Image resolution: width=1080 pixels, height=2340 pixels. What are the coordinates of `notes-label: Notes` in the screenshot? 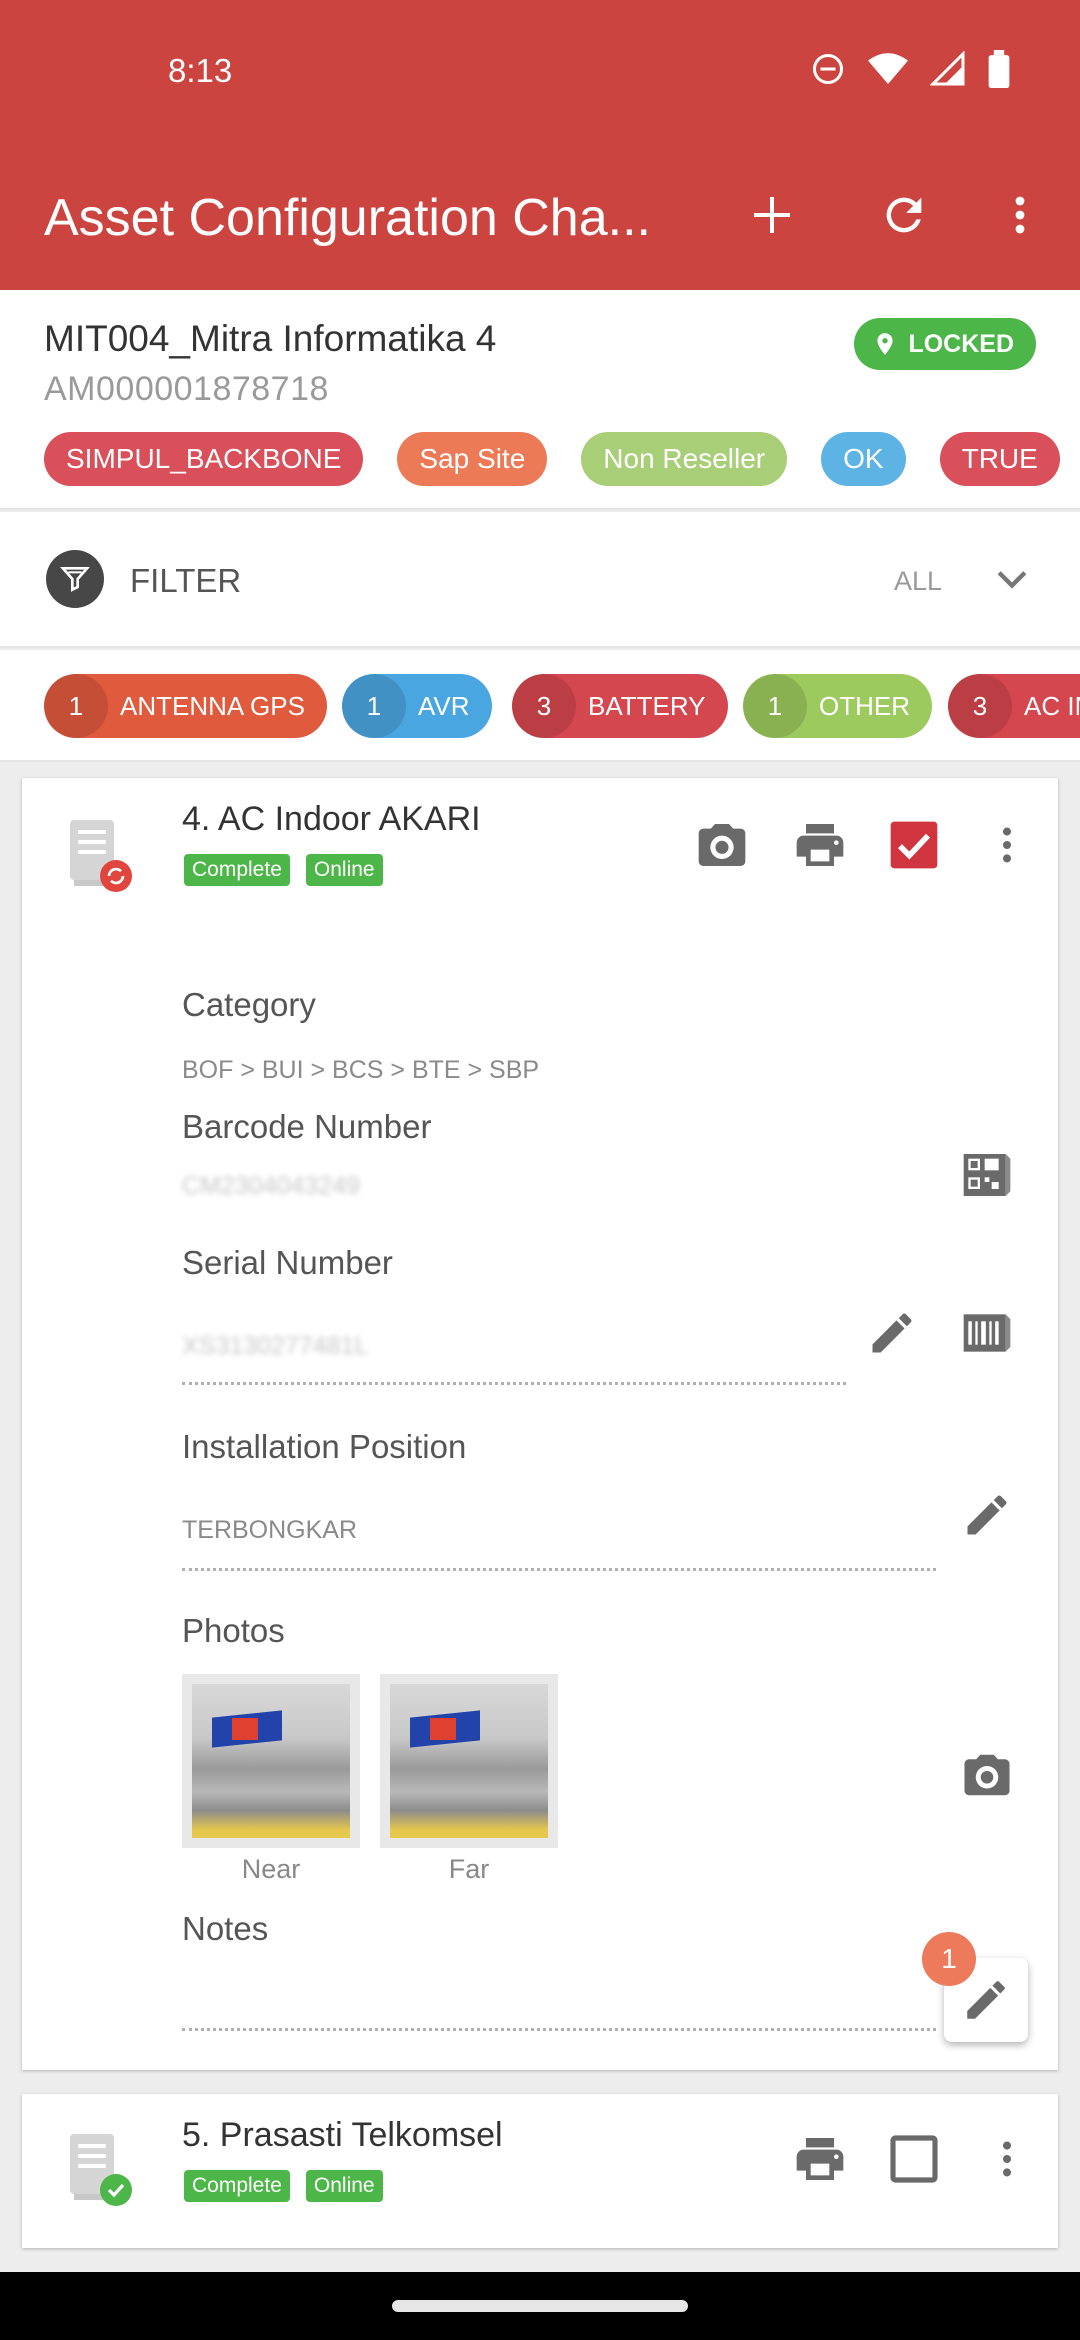 It's located at (225, 1928).